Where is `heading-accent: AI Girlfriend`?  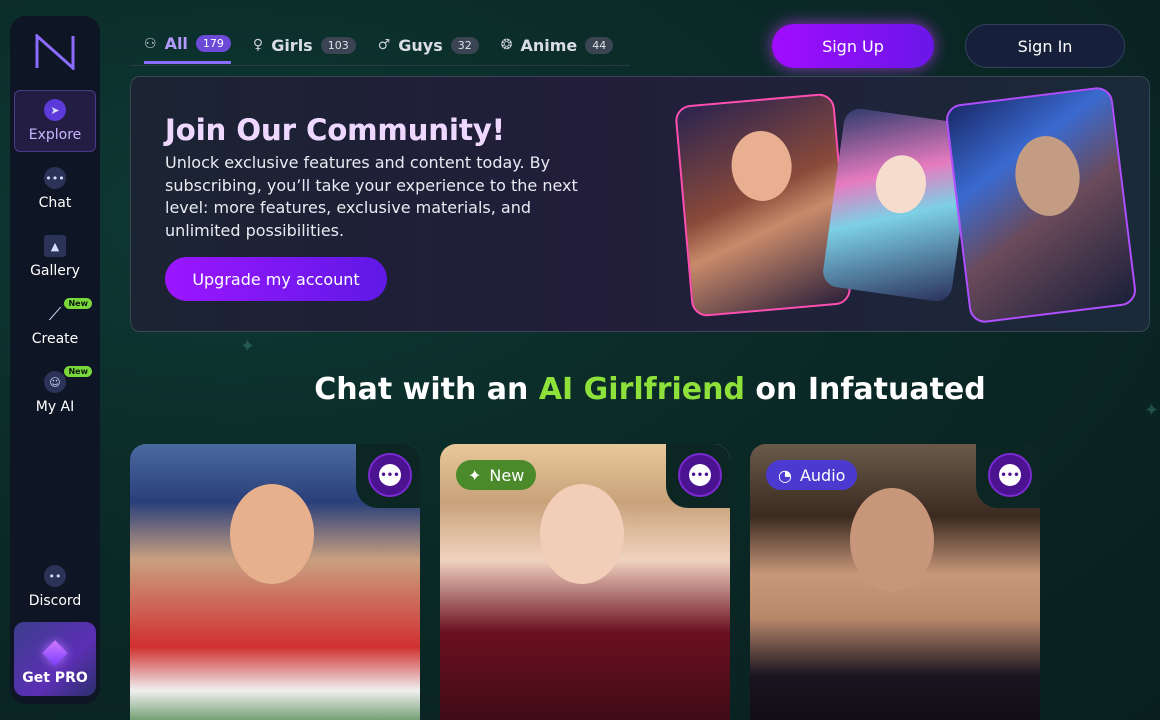 heading-accent: AI Girlfriend is located at coordinates (641, 389).